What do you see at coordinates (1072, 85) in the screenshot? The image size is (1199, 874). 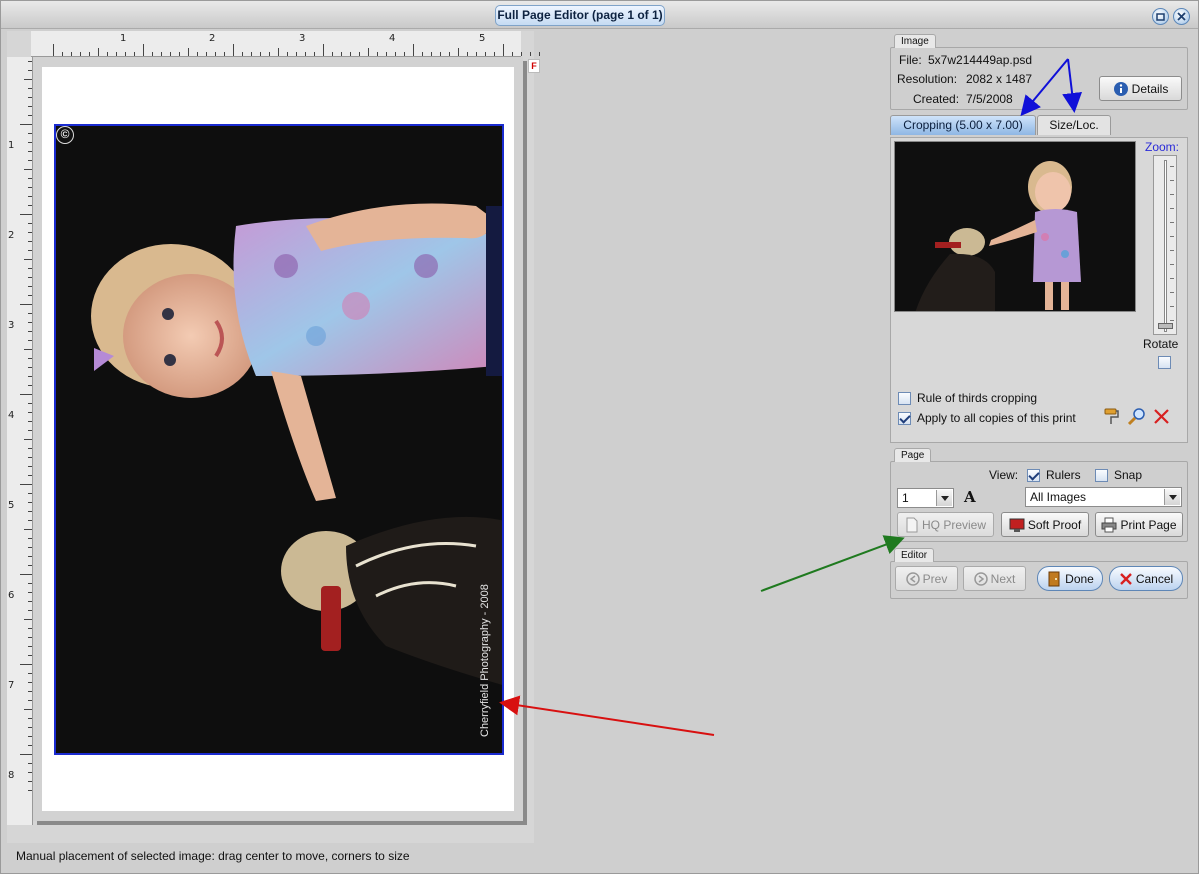 I see `blue-arrow-to-size-tab` at bounding box center [1072, 85].